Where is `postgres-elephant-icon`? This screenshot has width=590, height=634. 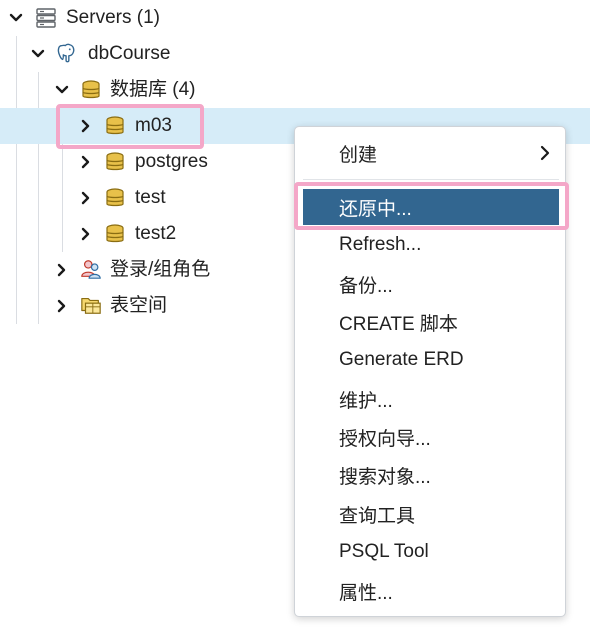 postgres-elephant-icon is located at coordinates (67, 53).